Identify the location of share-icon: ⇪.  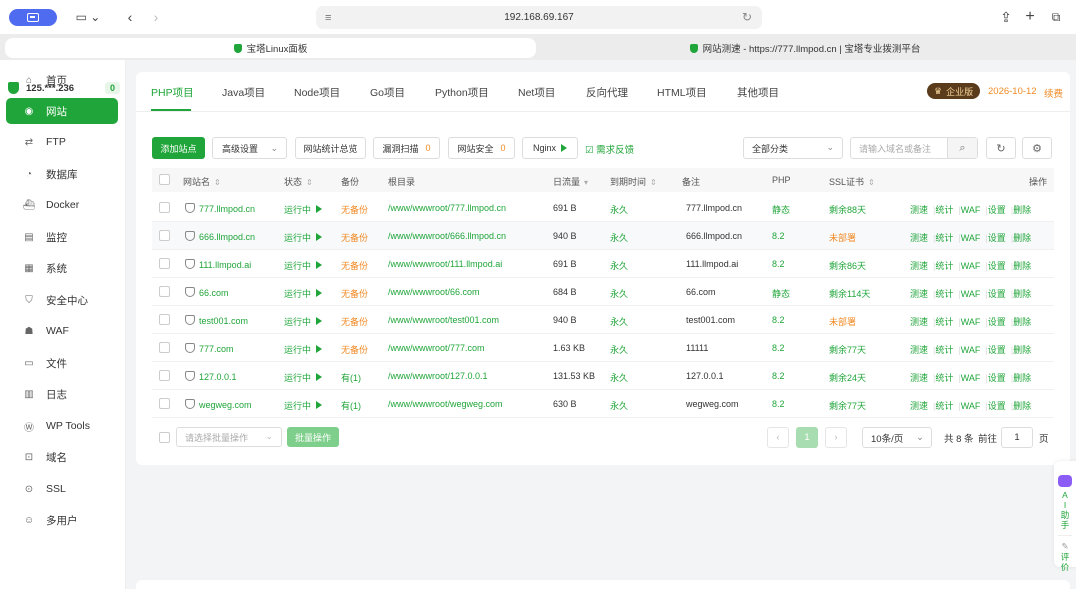
(1006, 17).